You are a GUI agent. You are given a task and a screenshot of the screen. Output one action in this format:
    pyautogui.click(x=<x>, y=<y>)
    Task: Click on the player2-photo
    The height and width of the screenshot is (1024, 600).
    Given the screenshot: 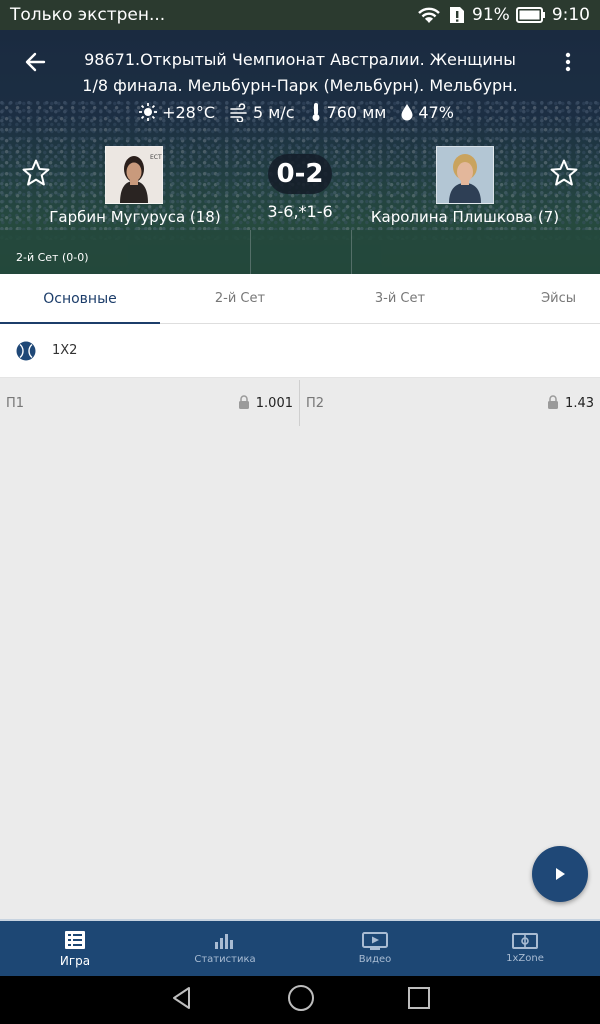 What is the action you would take?
    pyautogui.click(x=465, y=175)
    